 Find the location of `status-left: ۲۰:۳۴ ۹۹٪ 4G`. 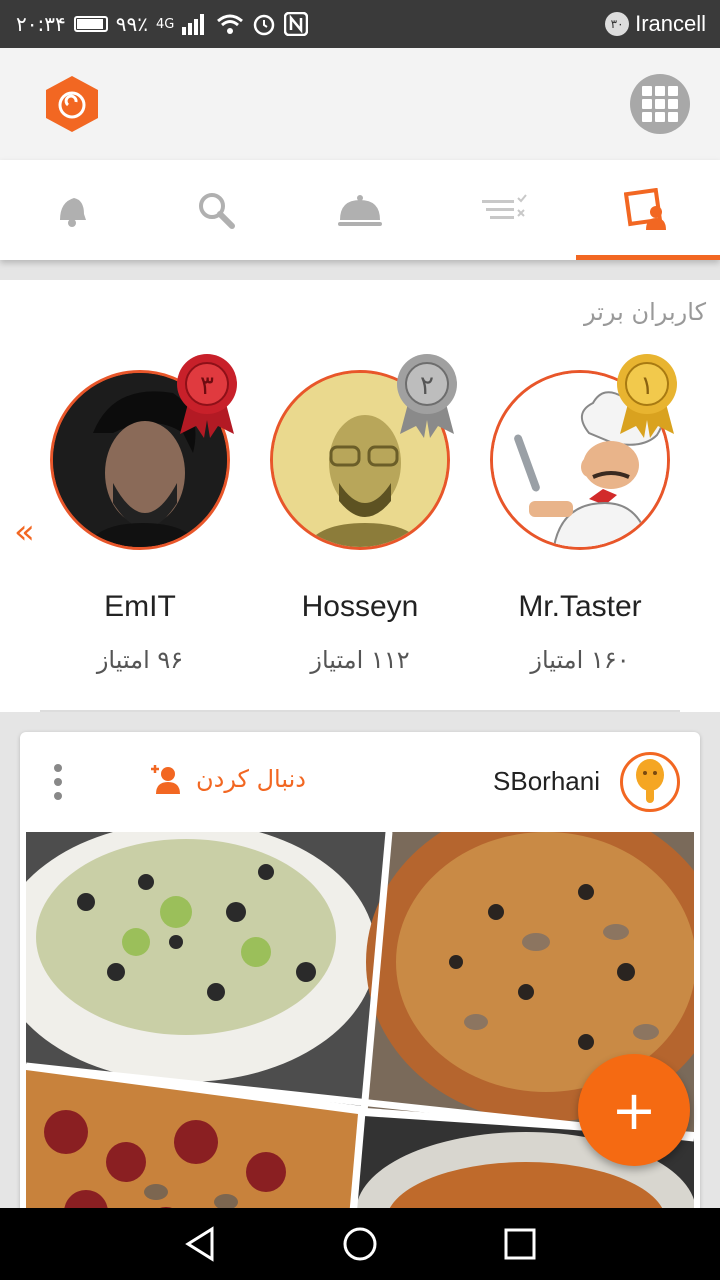

status-left: ۲۰:۳۴ ۹۹٪ 4G is located at coordinates (162, 24).